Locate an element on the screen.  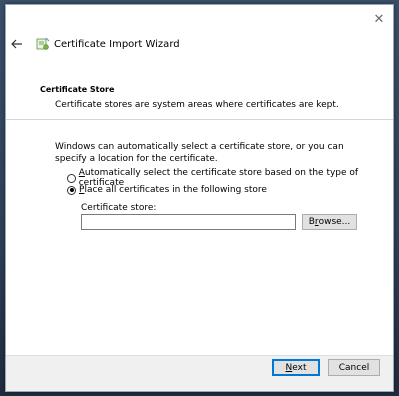
certificate-wizard-icon is located at coordinates (43, 44).